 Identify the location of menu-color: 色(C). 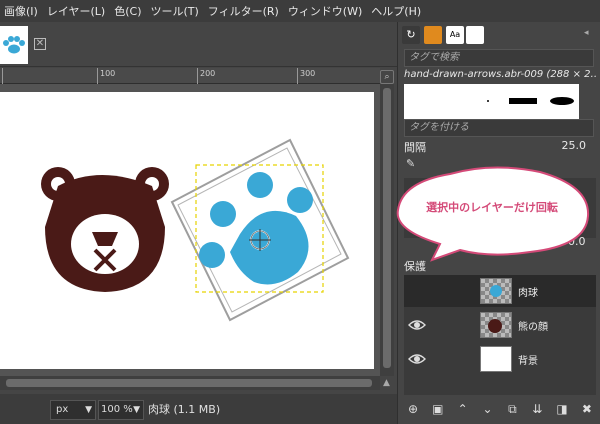
(127, 11).